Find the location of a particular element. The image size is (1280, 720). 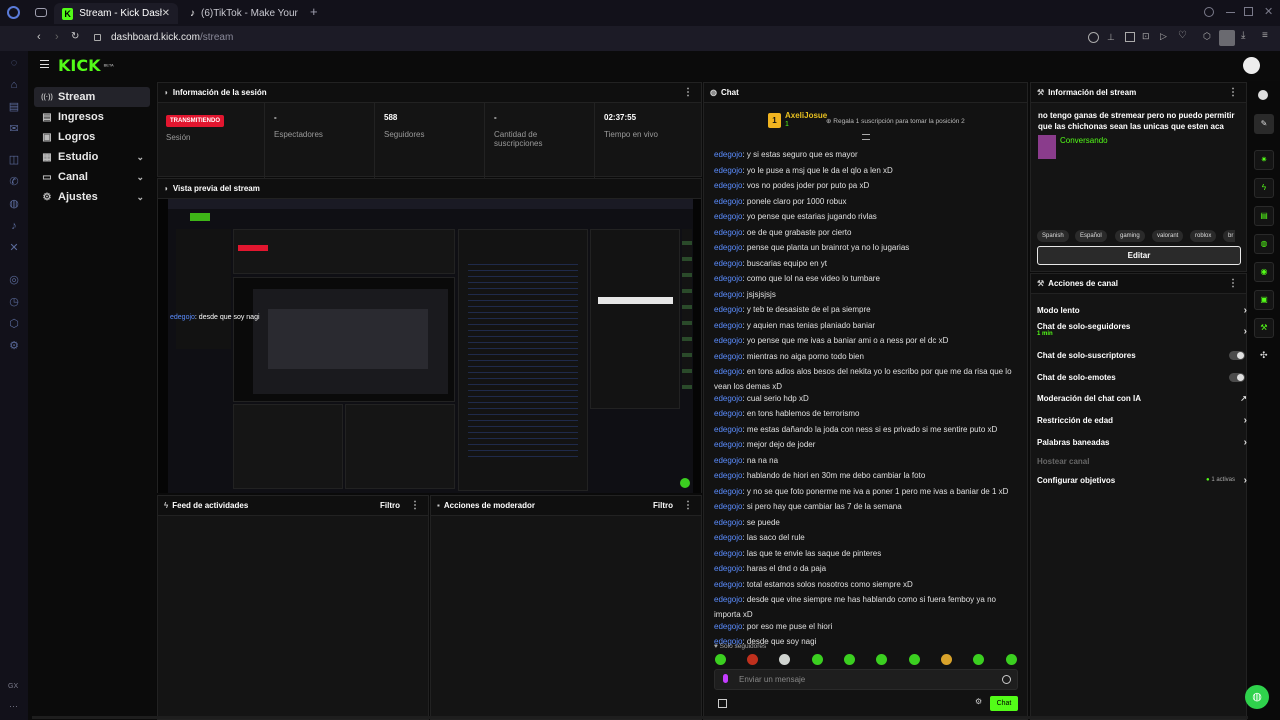

close-tab-icon: ✕ is located at coordinates (166, 13).